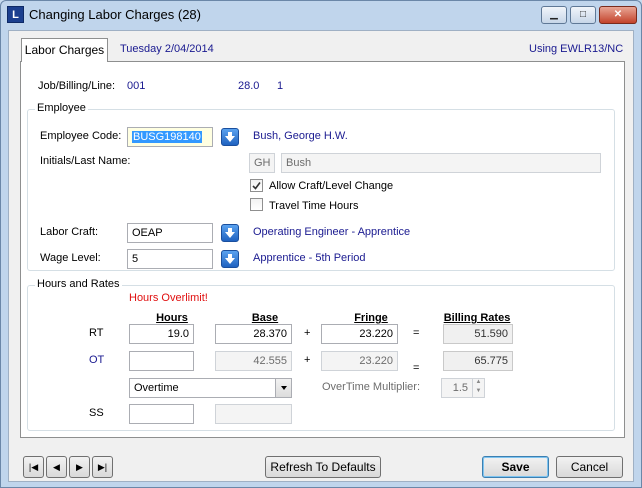 This screenshot has width=642, height=488. What do you see at coordinates (253, 414) in the screenshot?
I see `ss-base-field` at bounding box center [253, 414].